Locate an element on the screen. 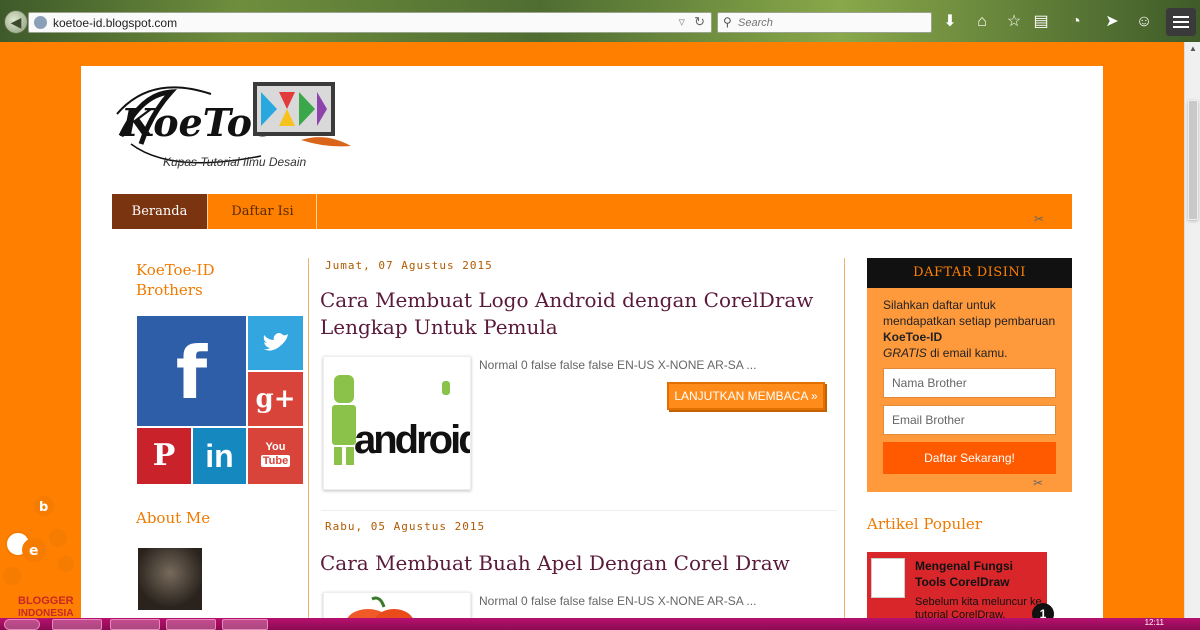 This screenshot has width=1200, height=630. subscribe-header: DAFTAR DISINI is located at coordinates (969, 273).